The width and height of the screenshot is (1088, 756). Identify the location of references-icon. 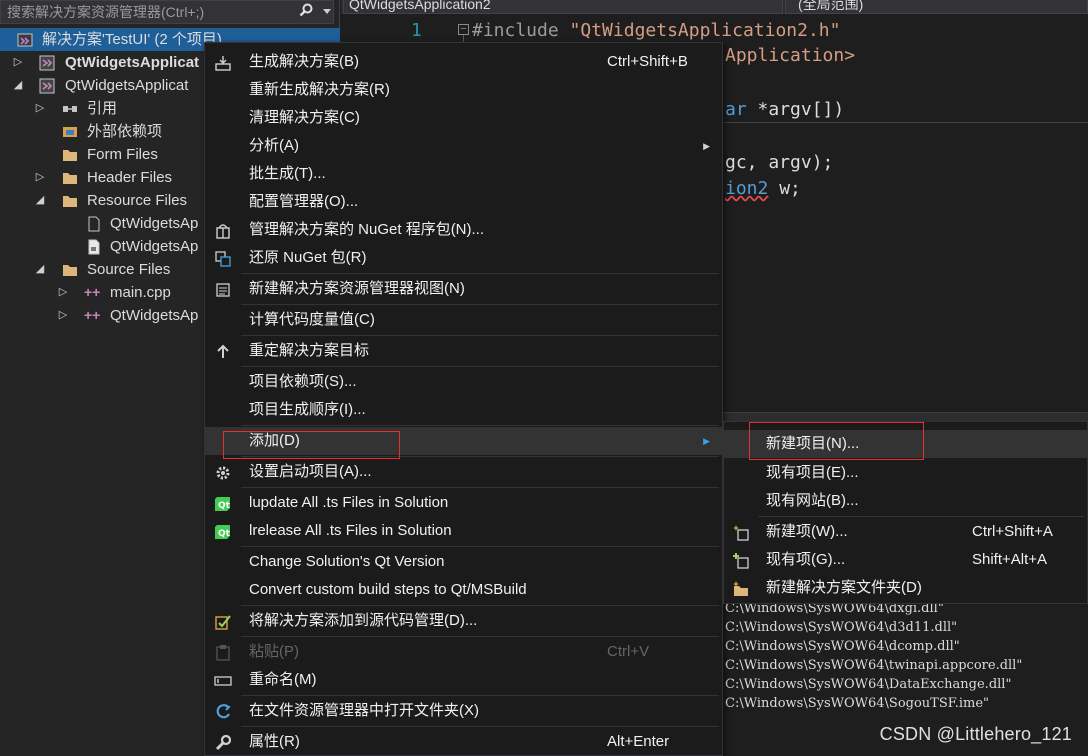
(70, 109).